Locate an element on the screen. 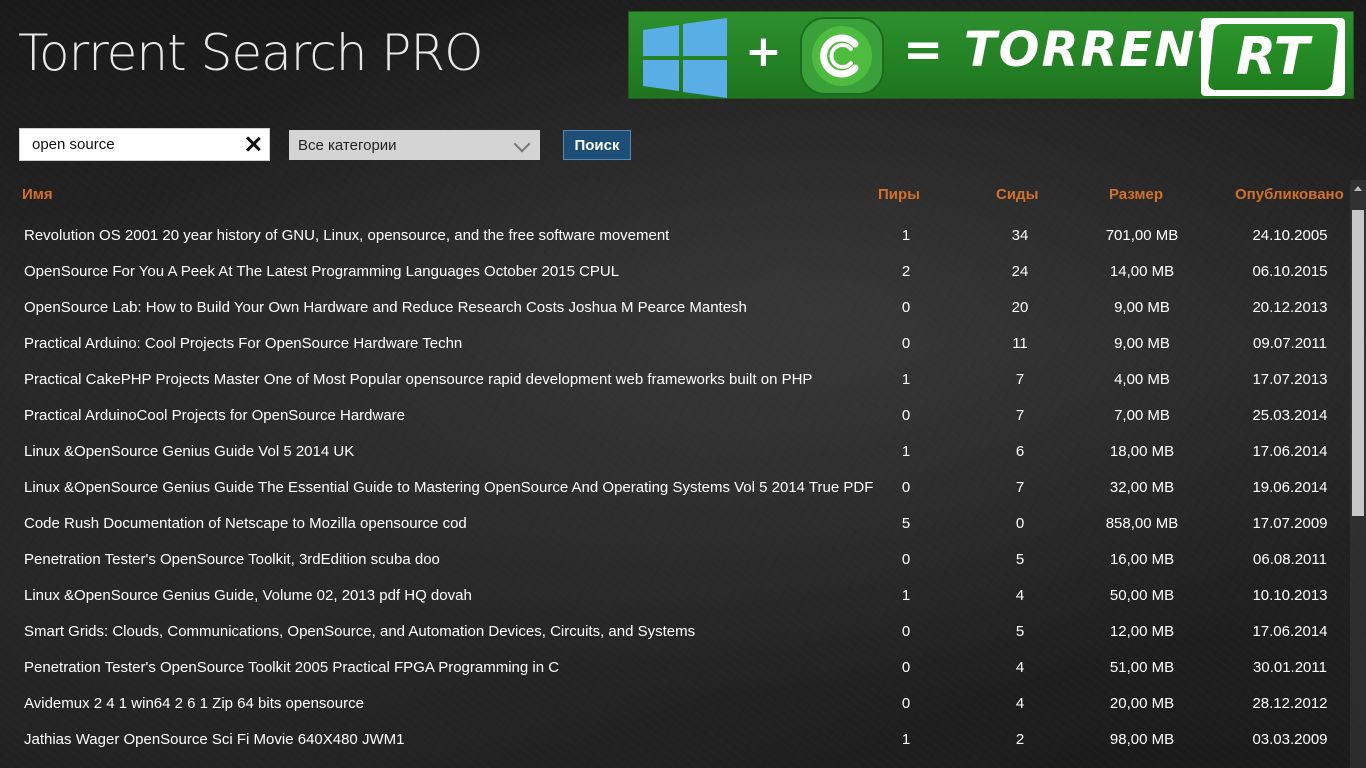 This screenshot has width=1366, height=768. row-published: 17.07.2009 is located at coordinates (1290, 523).